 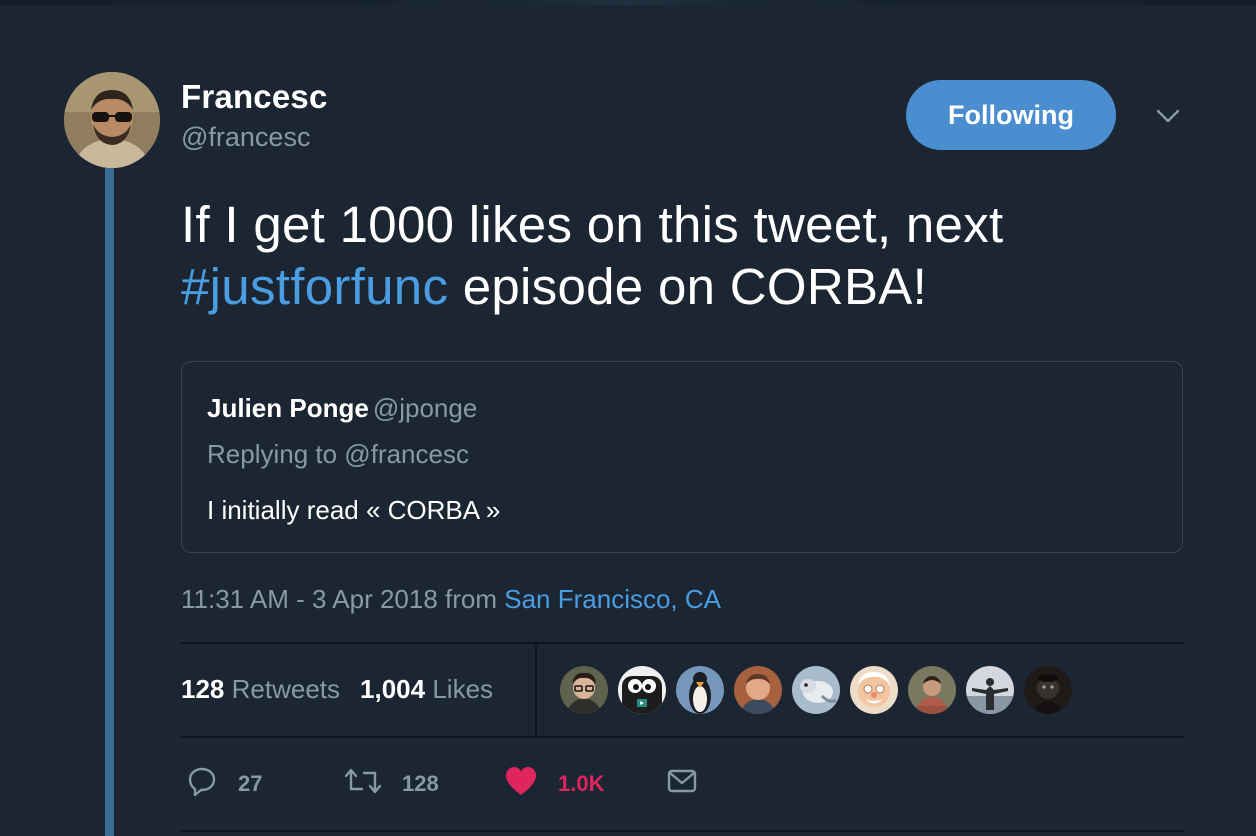 I want to click on retweets-stat: 128 Retweets, so click(x=260, y=689).